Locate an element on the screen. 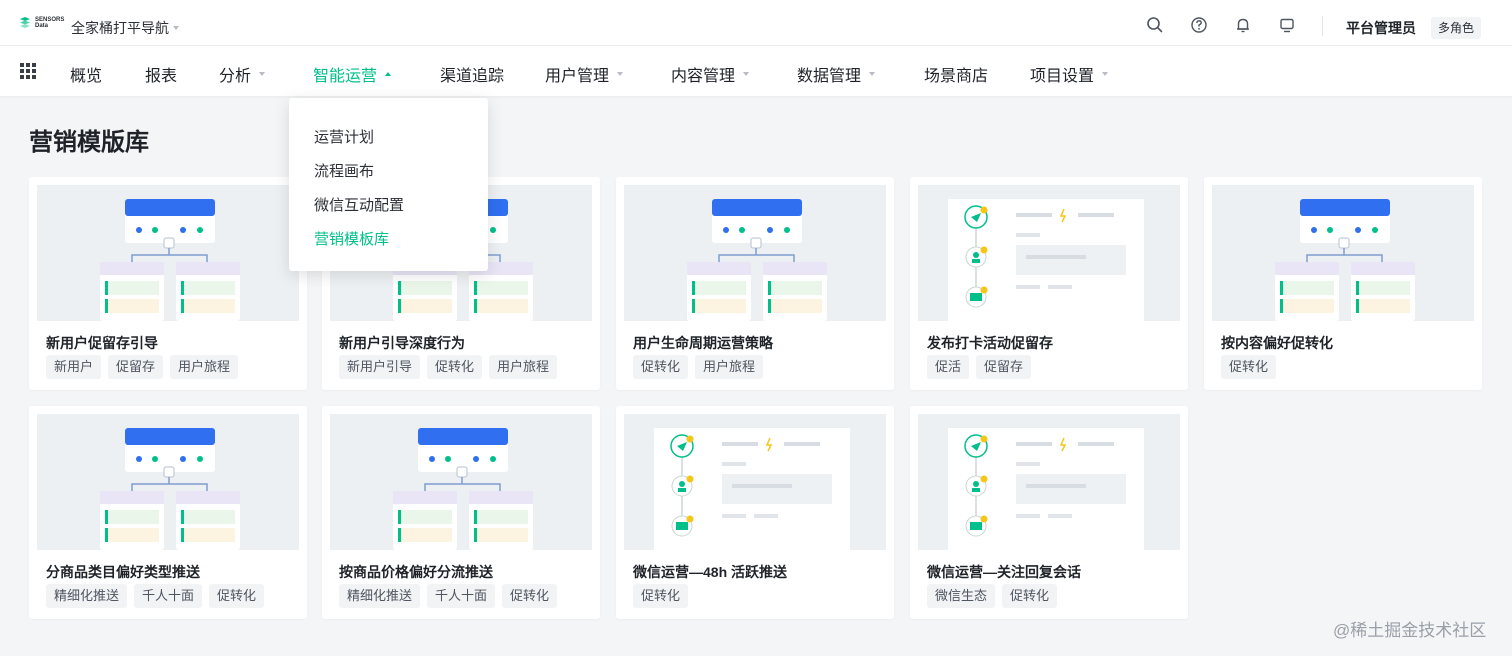  template-card: 分商品类目偏好类型推送精细化推送 千人十面 促转化 is located at coordinates (168, 512).